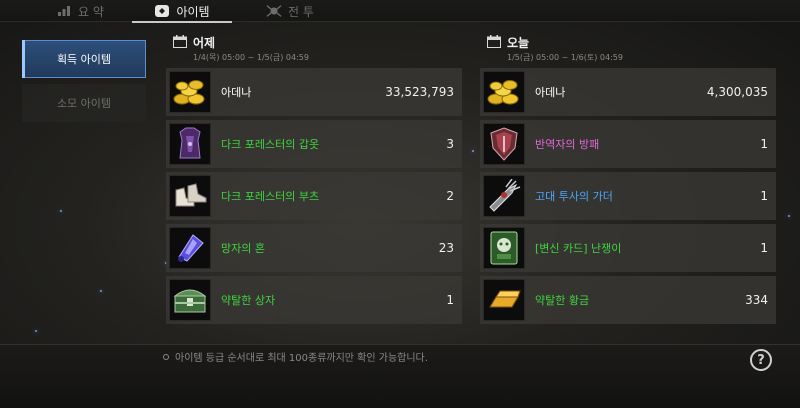 This screenshot has width=800, height=408. What do you see at coordinates (628, 196) in the screenshot?
I see `item-row: 고대 투사의 가더 1` at bounding box center [628, 196].